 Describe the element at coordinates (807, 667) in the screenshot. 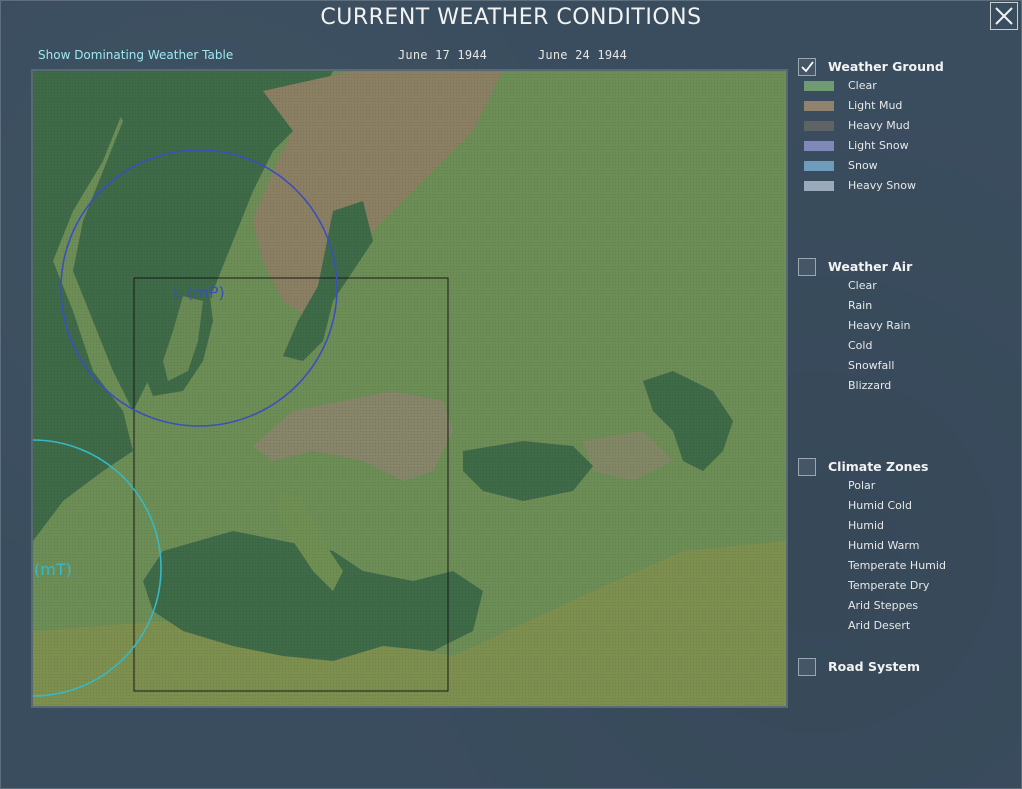

I see `road-system-checkbox` at that location.